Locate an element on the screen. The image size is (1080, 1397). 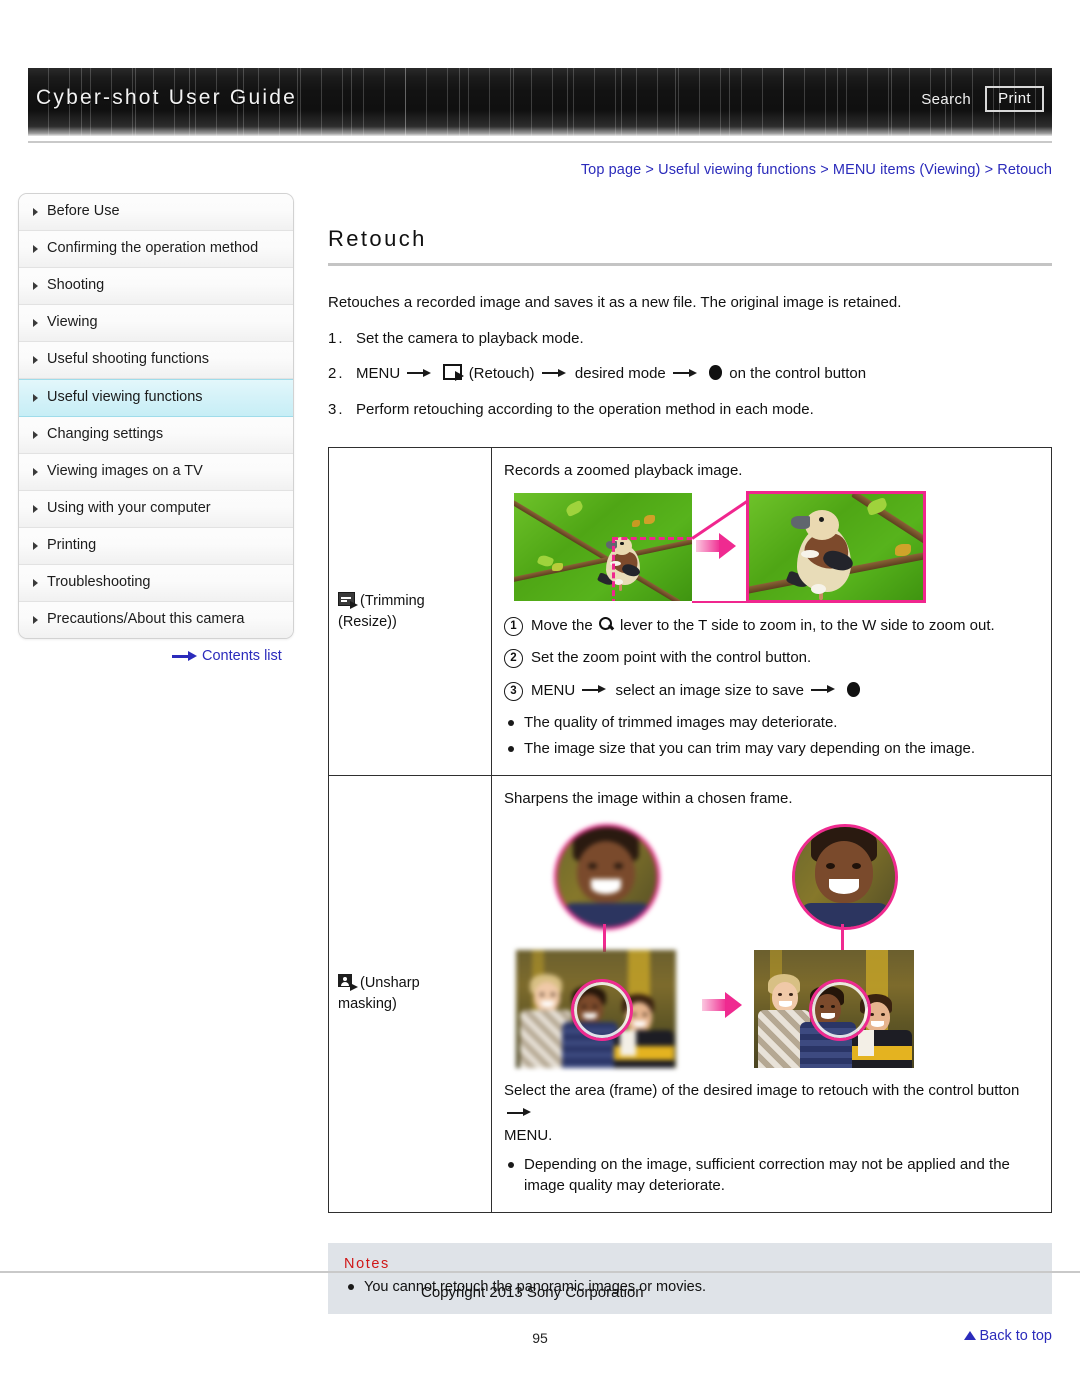
step-number: 3. is located at coordinates (336, 409).